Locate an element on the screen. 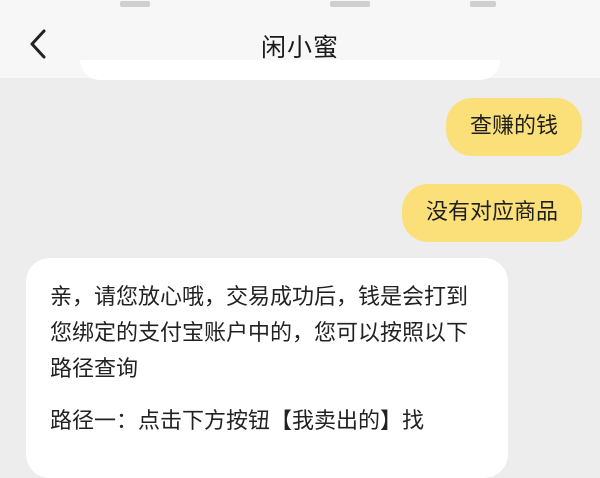  user-message-bubble: 没有对应商品 is located at coordinates (491, 213).